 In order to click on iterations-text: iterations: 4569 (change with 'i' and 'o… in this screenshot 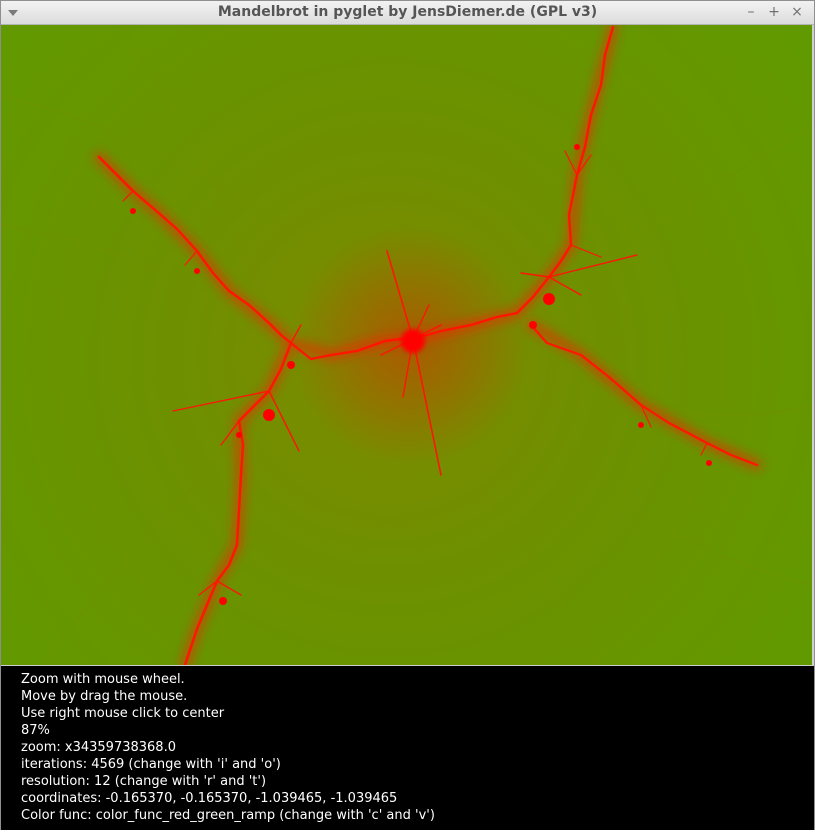, I will do `click(151, 764)`.